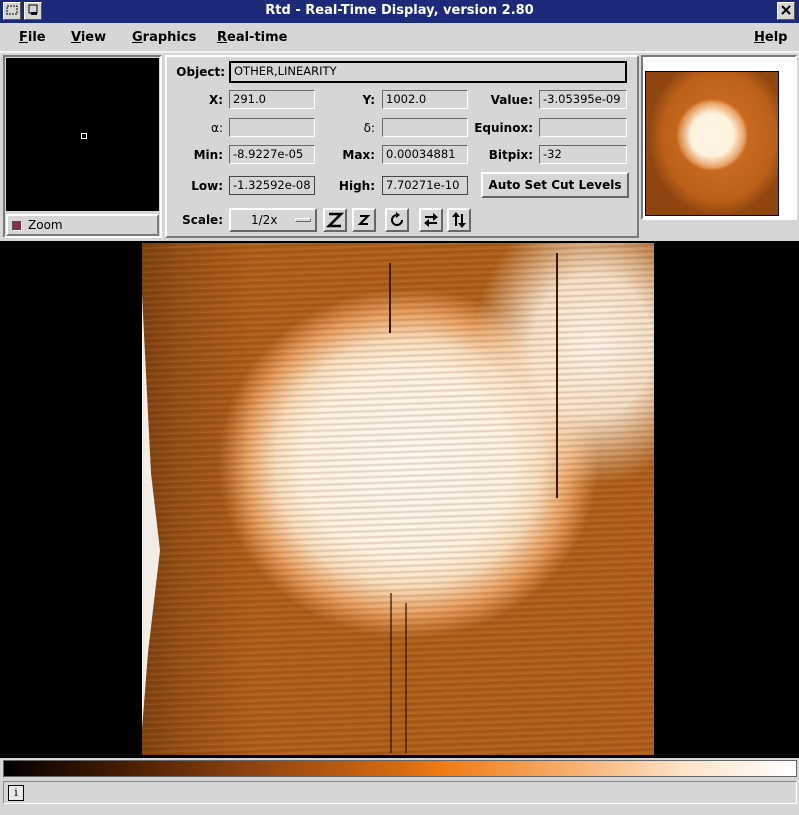 This screenshot has width=799, height=815. Describe the element at coordinates (82, 225) in the screenshot. I see `zoom-toggle: Zoom` at that location.